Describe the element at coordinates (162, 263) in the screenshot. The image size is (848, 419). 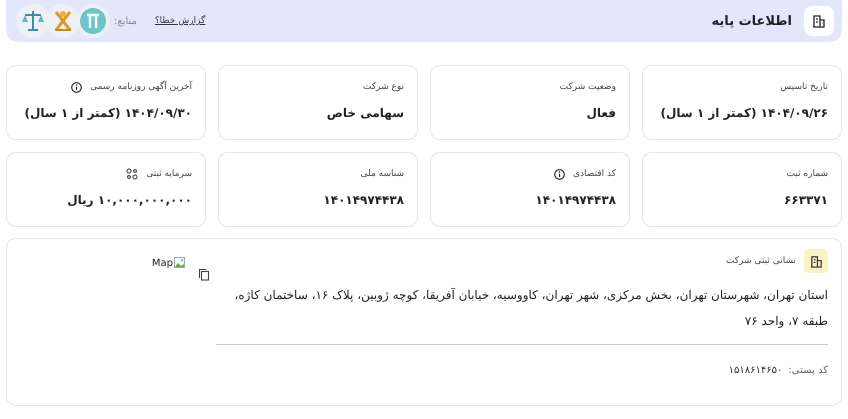
I see `map-alt-text: Map` at that location.